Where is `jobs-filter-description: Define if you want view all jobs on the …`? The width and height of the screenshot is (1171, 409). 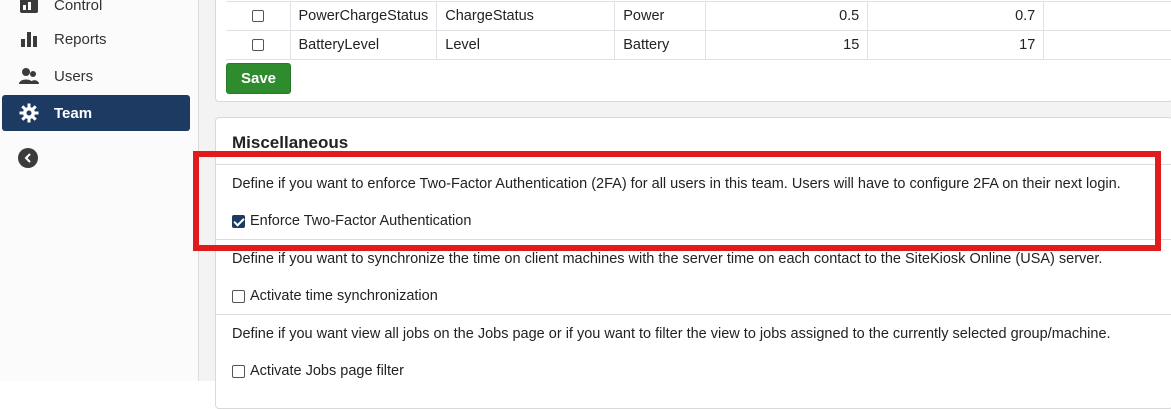 jobs-filter-description: Define if you want view all jobs on the … is located at coordinates (671, 334).